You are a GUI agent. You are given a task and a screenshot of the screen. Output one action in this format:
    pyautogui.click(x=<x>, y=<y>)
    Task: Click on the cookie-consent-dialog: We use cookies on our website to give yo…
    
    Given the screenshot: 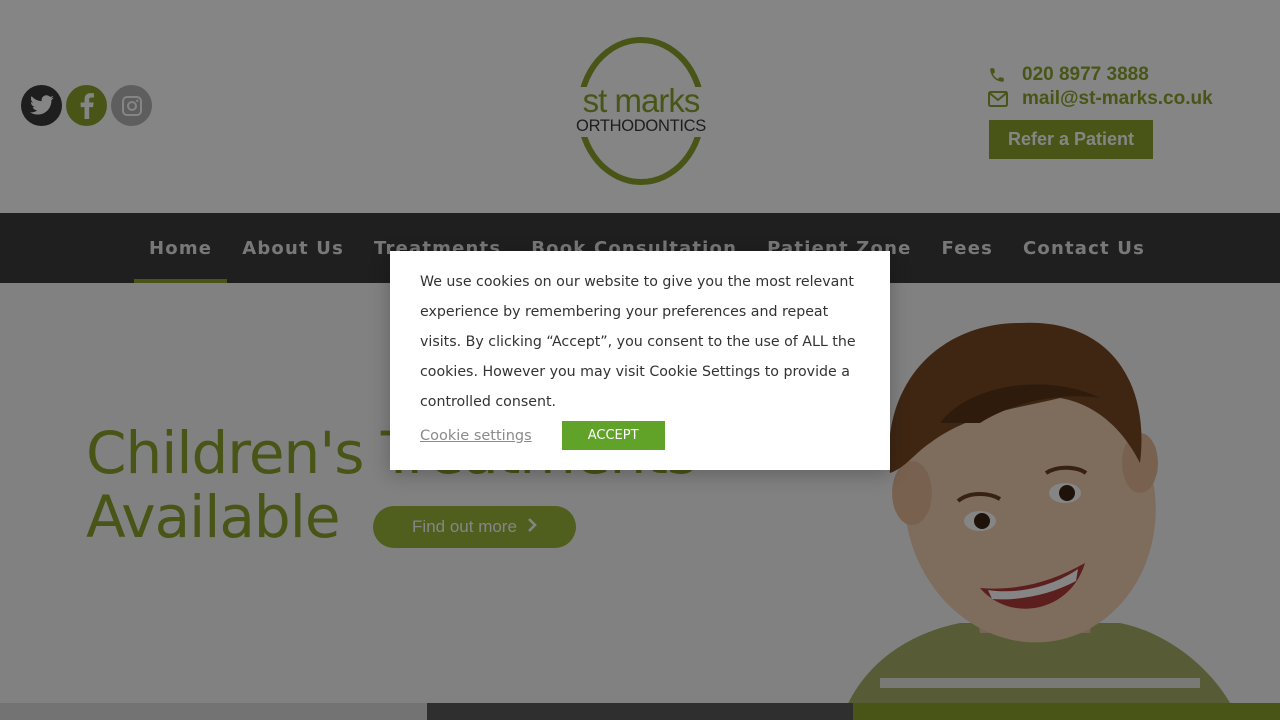 What is the action you would take?
    pyautogui.click(x=640, y=360)
    